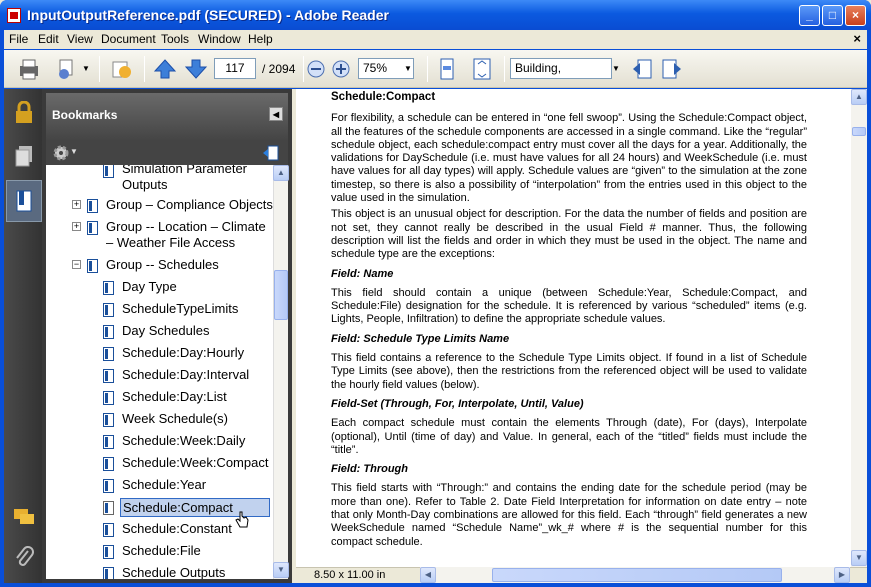  What do you see at coordinates (76, 264) in the screenshot?
I see `collapse-icon: −` at bounding box center [76, 264].